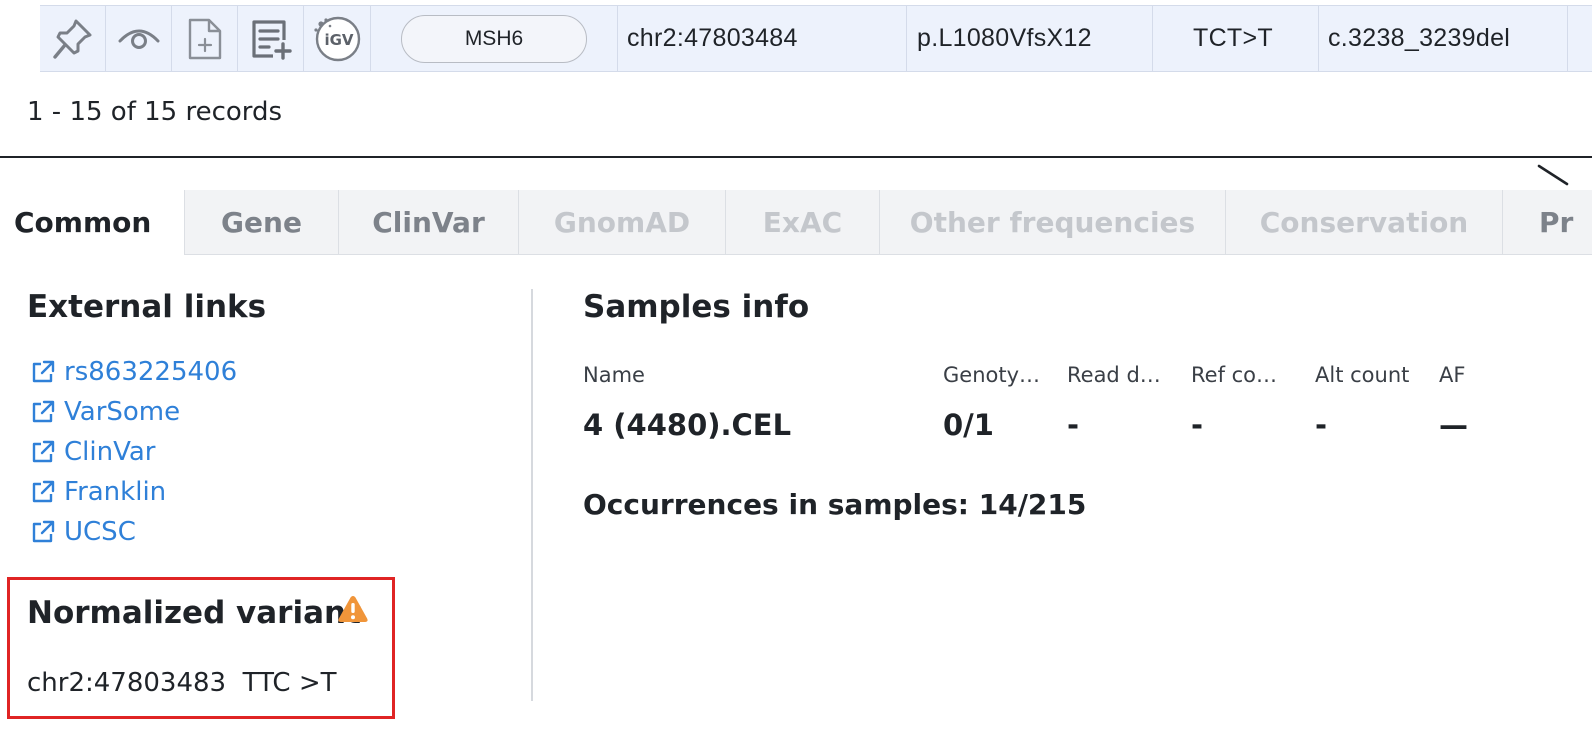 This screenshot has height=736, width=1592. Describe the element at coordinates (115, 492) in the screenshot. I see `link-label: Franklin` at that location.